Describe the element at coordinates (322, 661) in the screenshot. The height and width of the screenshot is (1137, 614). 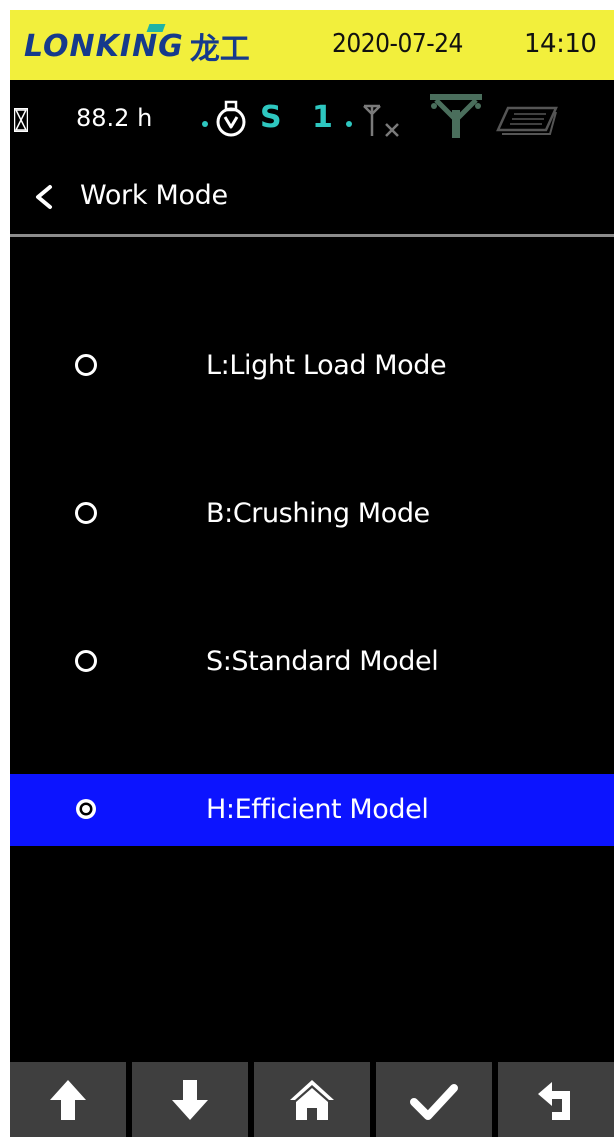
I see `option-label: S:Standard Model` at that location.